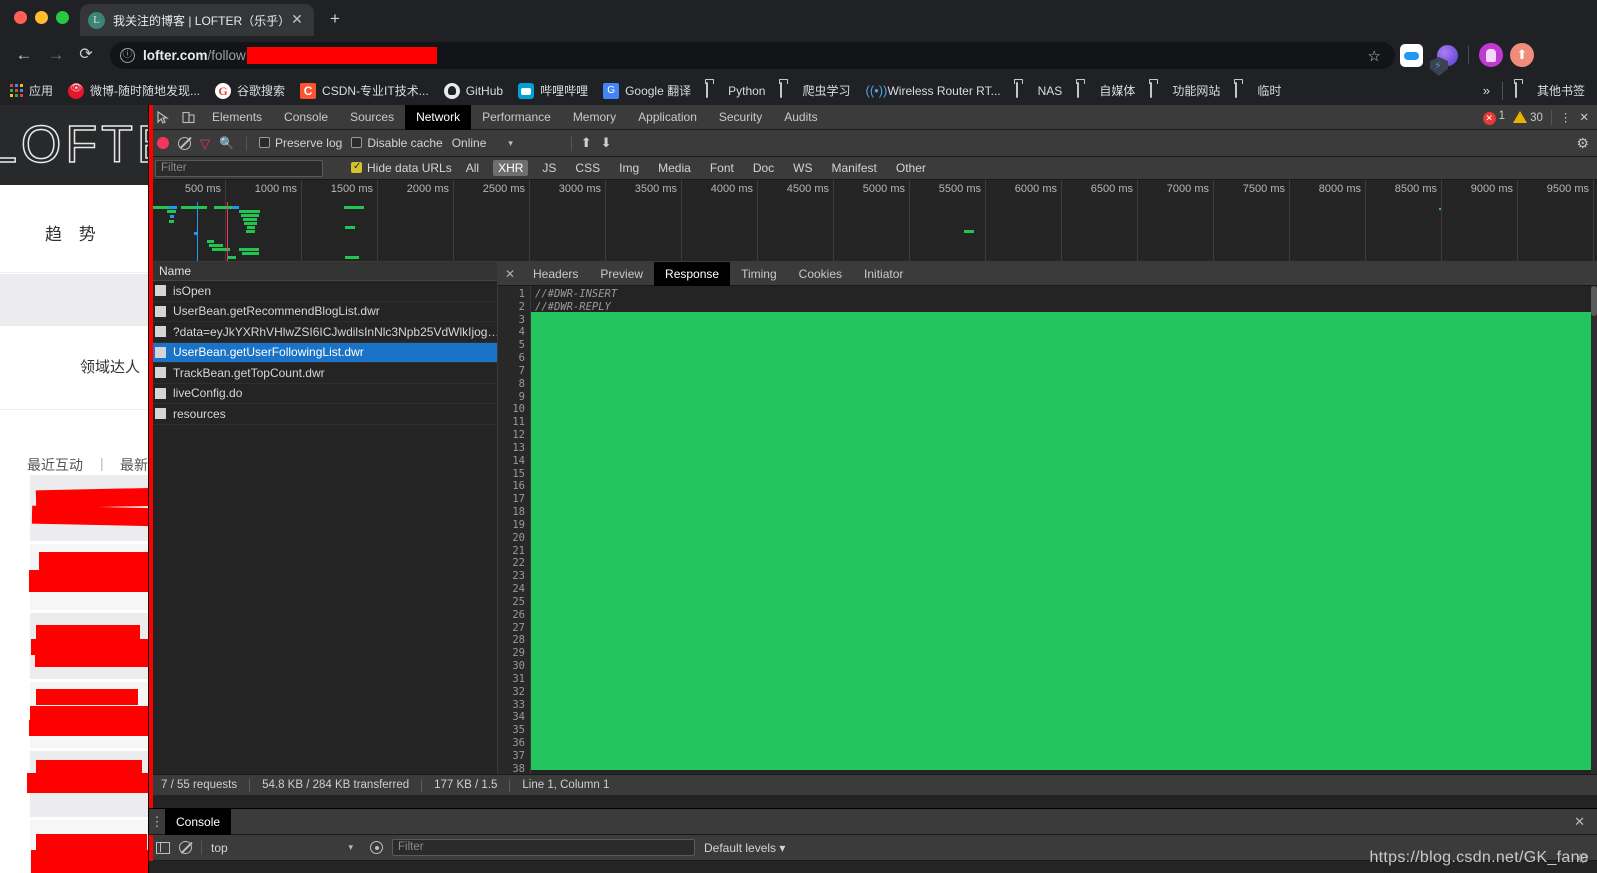  Describe the element at coordinates (752, 55) in the screenshot. I see `address-bar: ⓘ lofter.com /follow ☆` at that location.